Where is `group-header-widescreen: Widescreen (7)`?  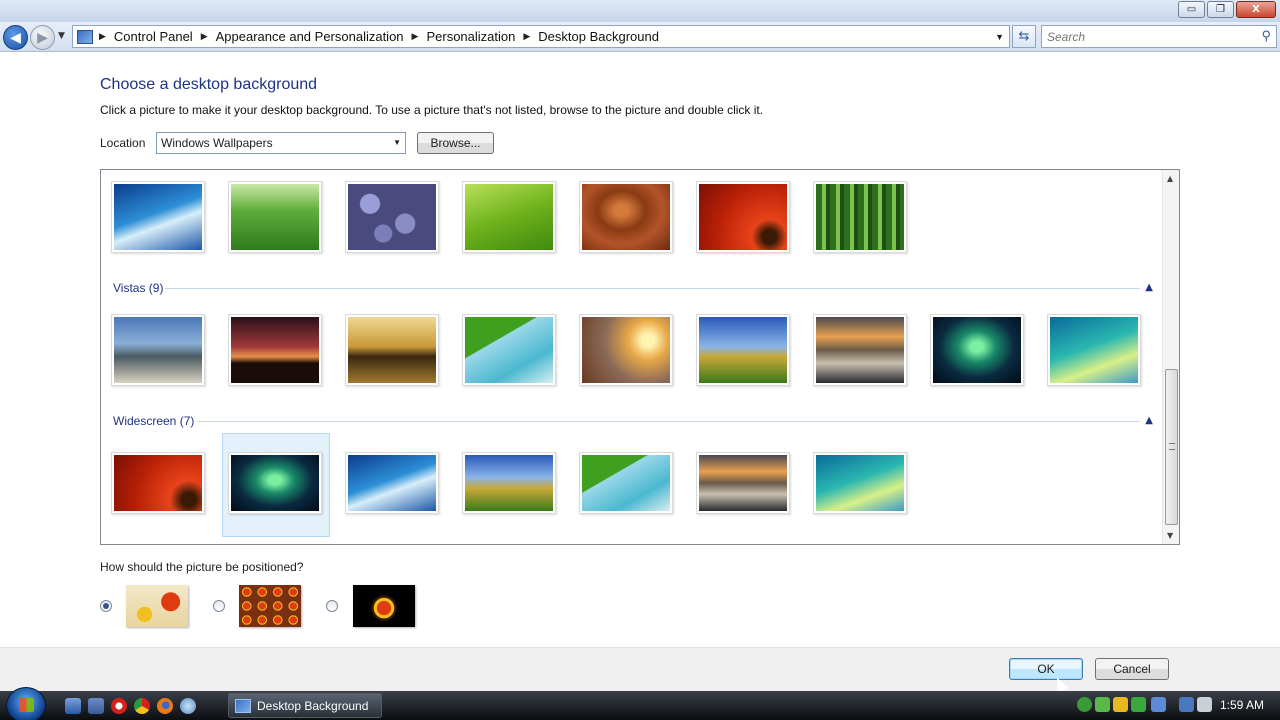
group-header-widescreen: Widescreen (7) is located at coordinates (153, 421).